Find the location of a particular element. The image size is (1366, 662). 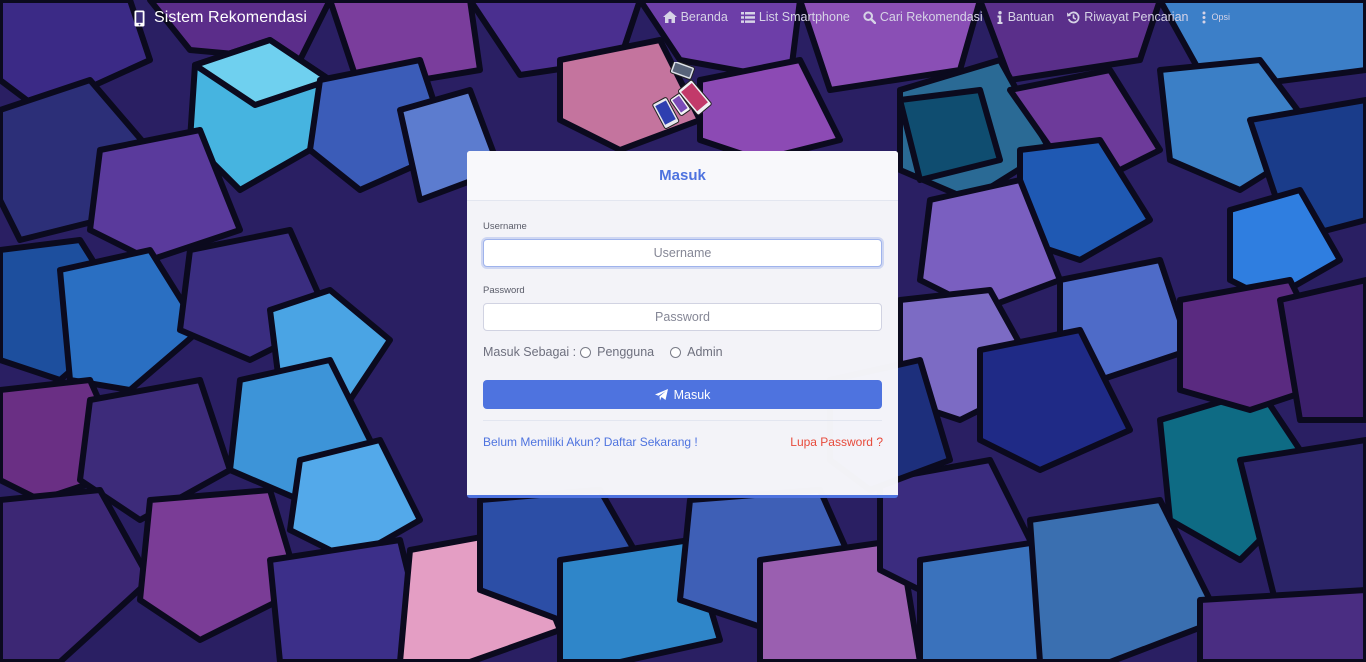

username-input is located at coordinates (682, 253).